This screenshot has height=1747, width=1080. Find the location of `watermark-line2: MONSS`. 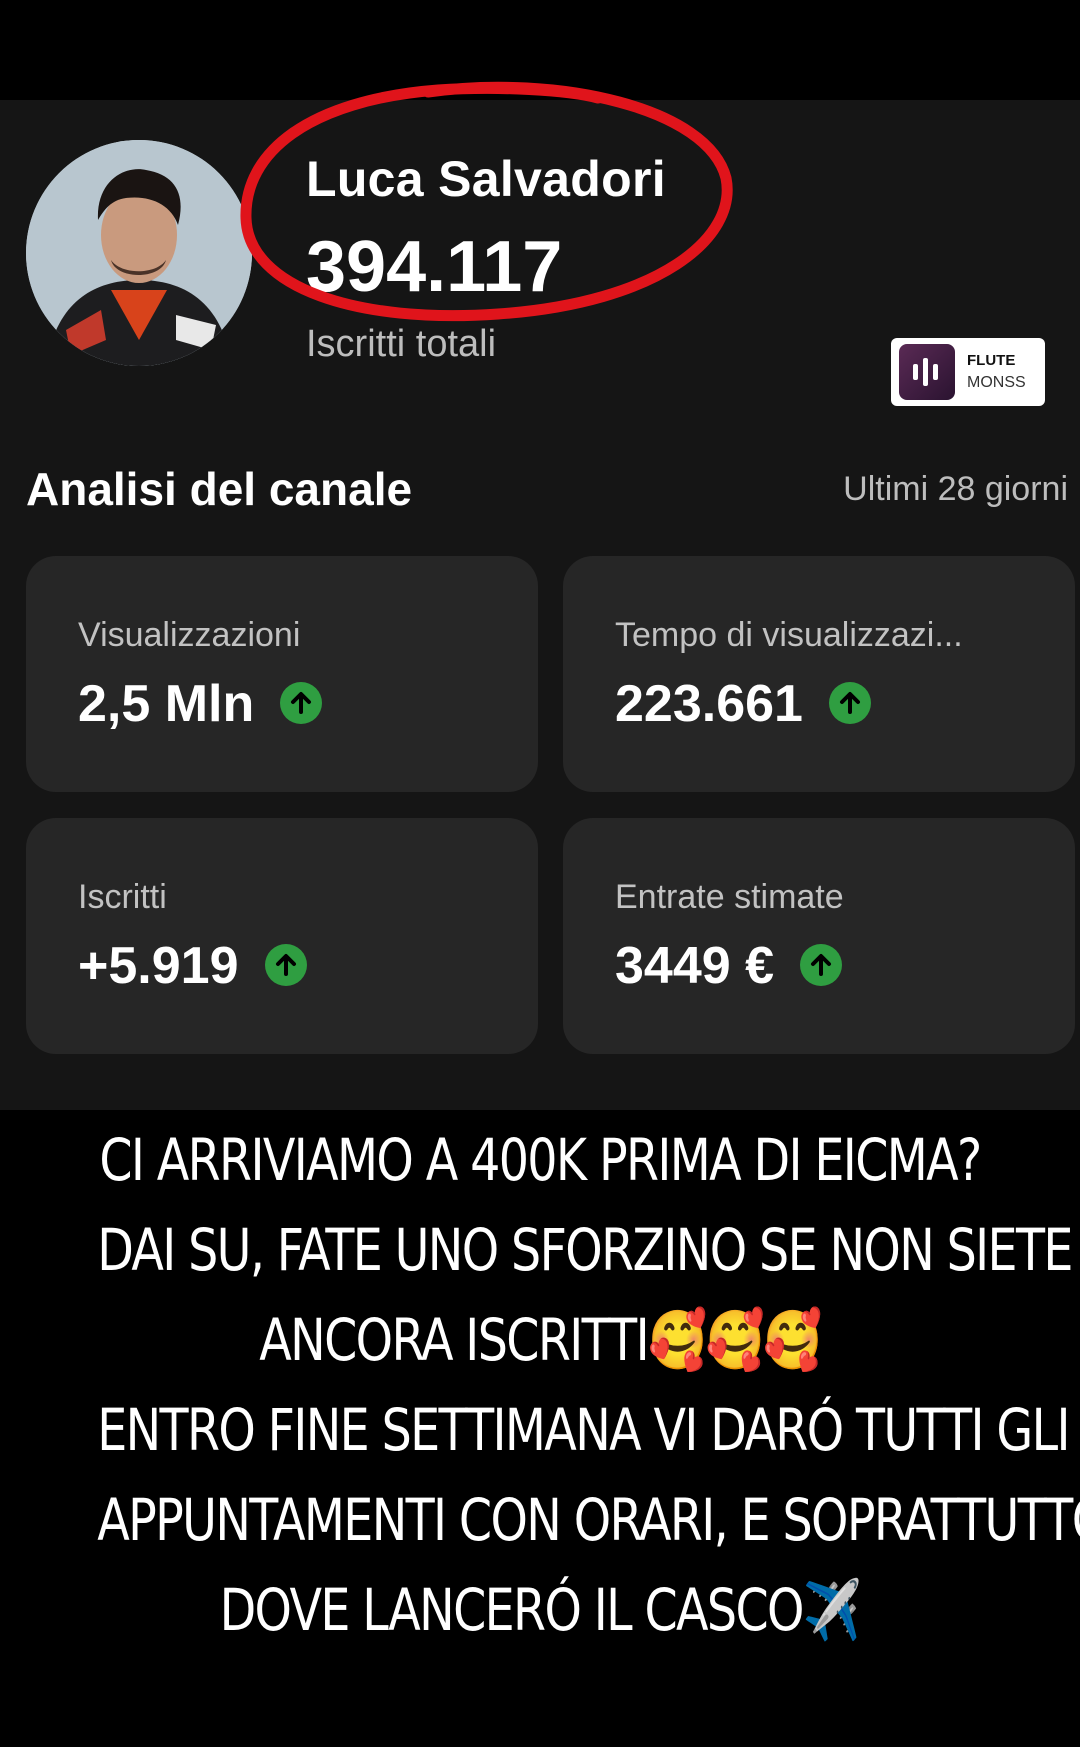

watermark-line2: MONSS is located at coordinates (996, 382).